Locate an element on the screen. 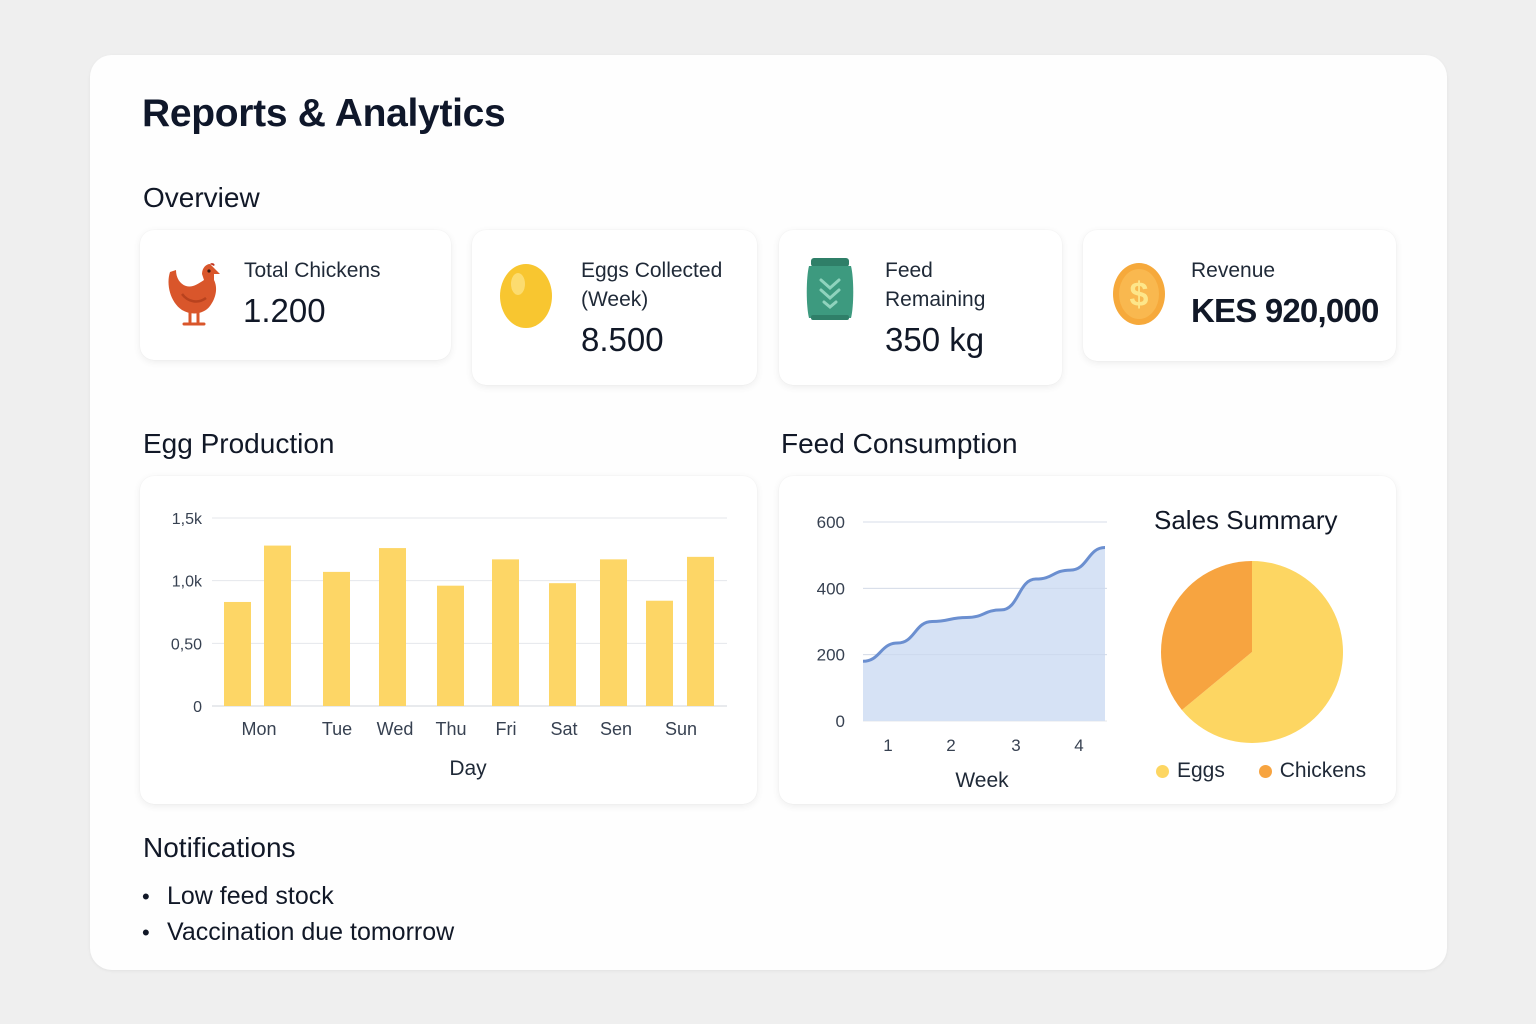 The width and height of the screenshot is (1536, 1024). notifications-title: Notifications is located at coordinates (219, 847).